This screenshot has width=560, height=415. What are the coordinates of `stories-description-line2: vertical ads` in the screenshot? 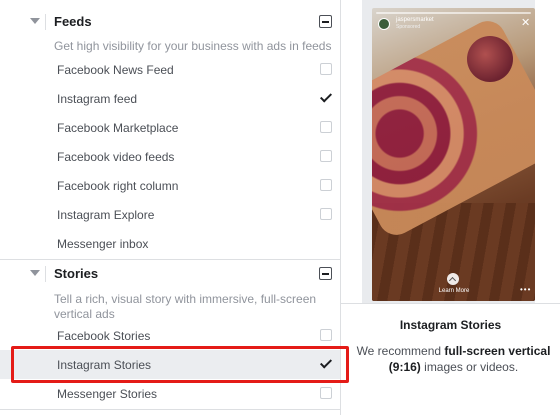 It's located at (84, 314).